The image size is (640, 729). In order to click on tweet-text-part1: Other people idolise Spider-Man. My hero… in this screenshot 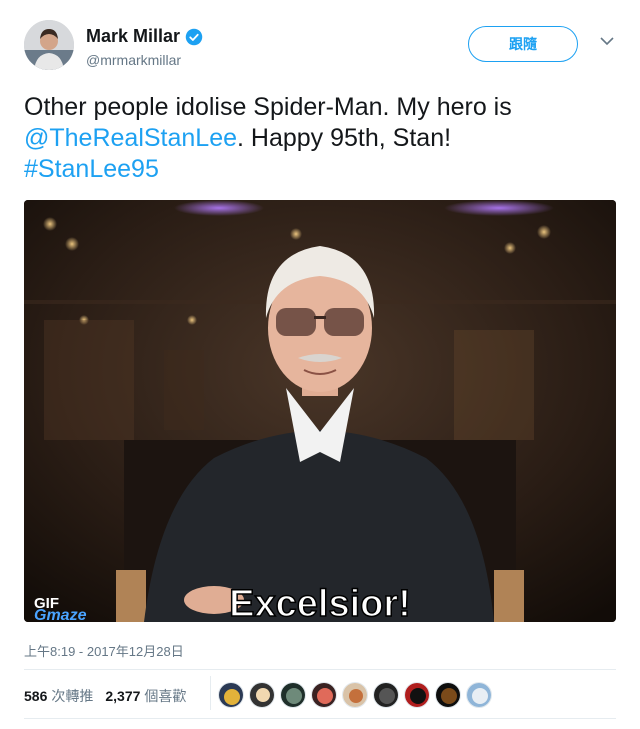, I will do `click(268, 107)`.